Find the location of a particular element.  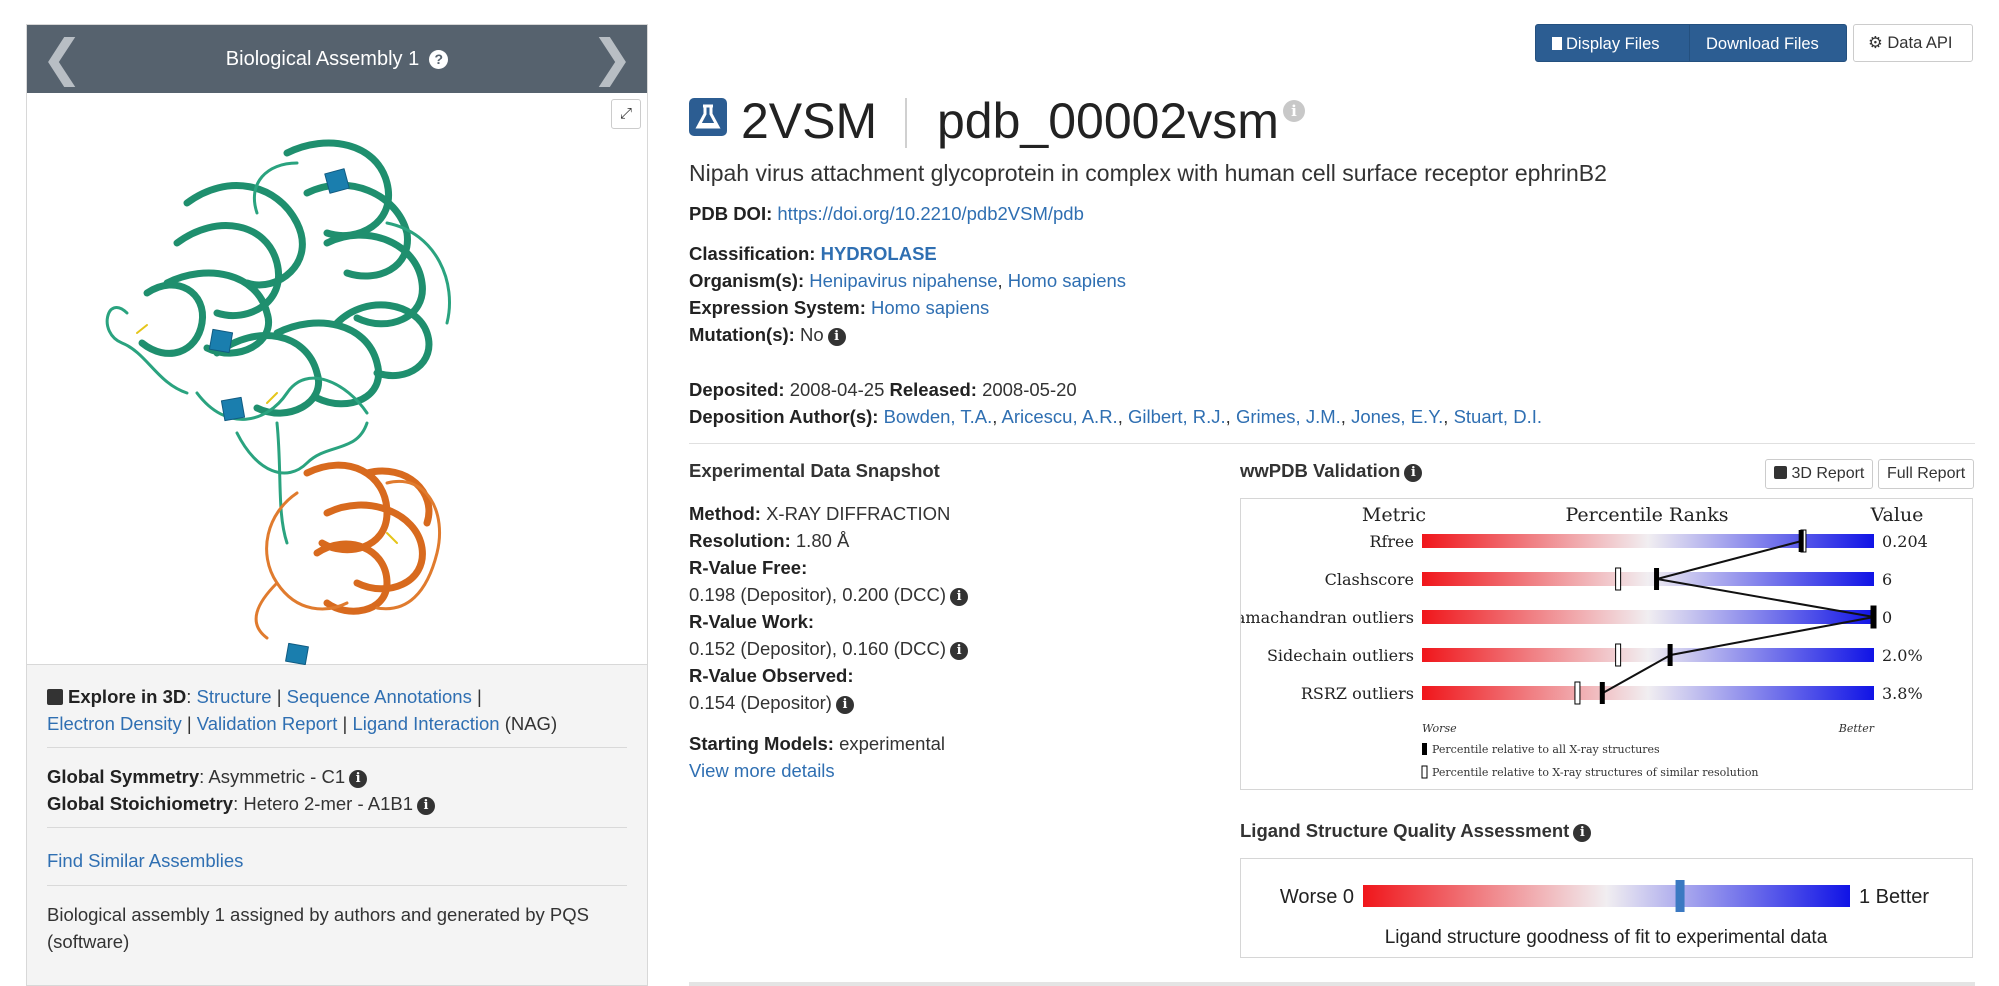

3d-report-button: 3D Report is located at coordinates (1819, 474).